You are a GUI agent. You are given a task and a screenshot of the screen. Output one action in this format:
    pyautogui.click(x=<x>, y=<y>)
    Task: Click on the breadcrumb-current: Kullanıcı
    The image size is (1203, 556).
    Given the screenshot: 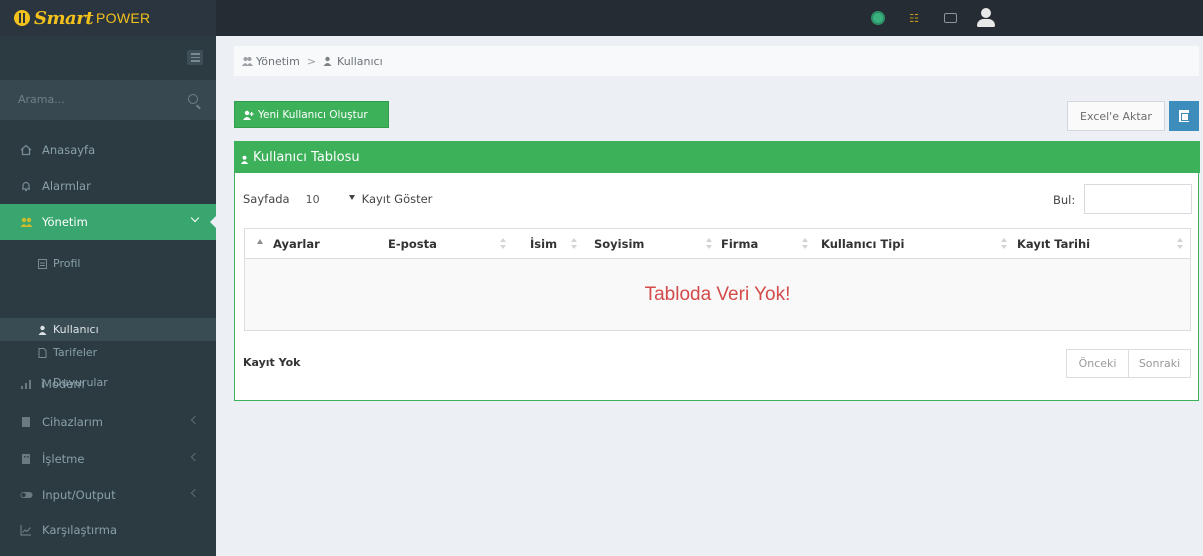 What is the action you would take?
    pyautogui.click(x=360, y=61)
    